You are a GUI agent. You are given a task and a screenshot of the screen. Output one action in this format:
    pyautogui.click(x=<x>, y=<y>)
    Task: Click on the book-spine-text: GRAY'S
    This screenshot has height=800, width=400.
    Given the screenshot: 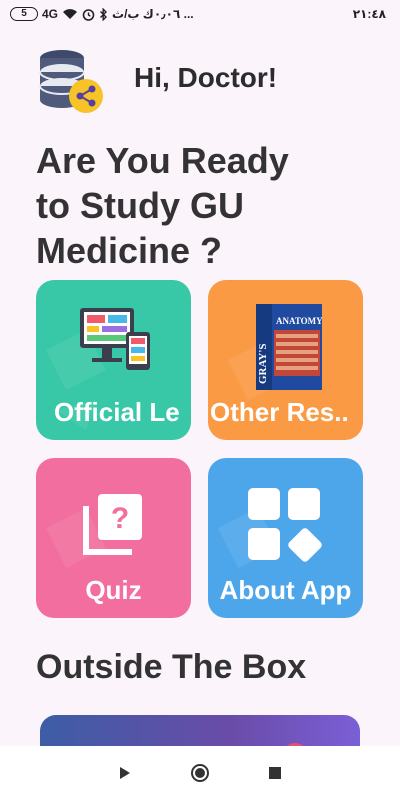 What is the action you would take?
    pyautogui.click(x=263, y=363)
    